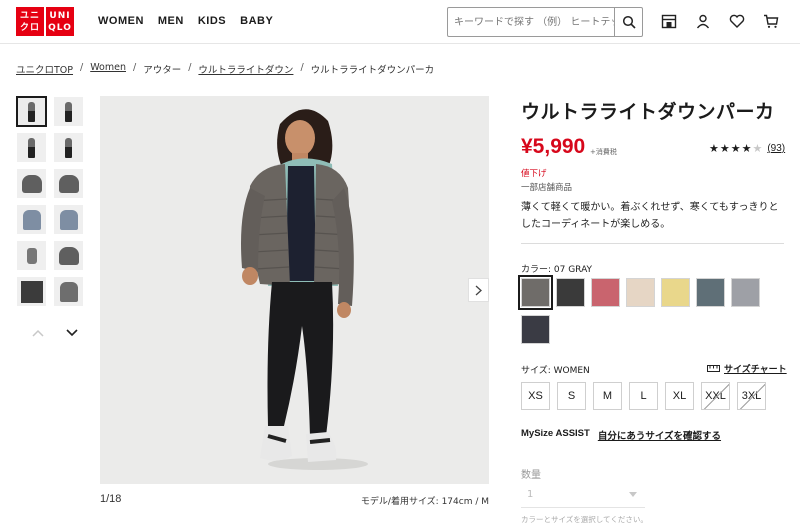 The height and width of the screenshot is (528, 800). I want to click on site-header: ユニ クロ UNI QLO WOMEN MEN KIDS BABY, so click(400, 22).